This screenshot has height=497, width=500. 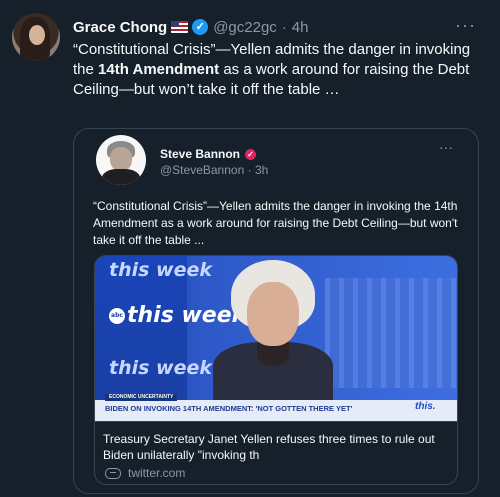 What do you see at coordinates (245, 27) in the screenshot?
I see `author-handle: @gc22gc` at bounding box center [245, 27].